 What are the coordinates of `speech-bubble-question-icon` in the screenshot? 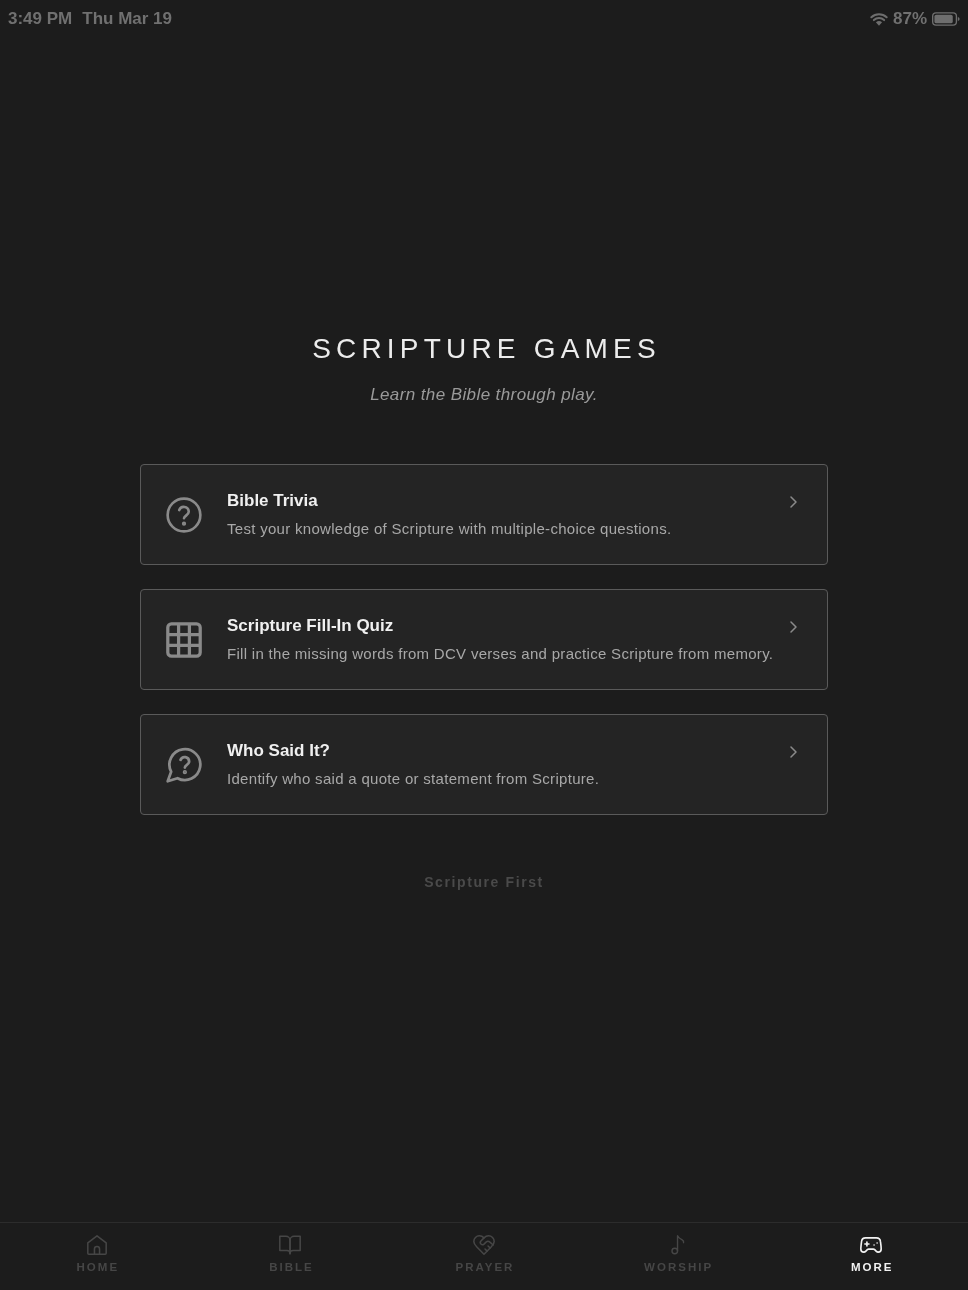 It's located at (184, 764).